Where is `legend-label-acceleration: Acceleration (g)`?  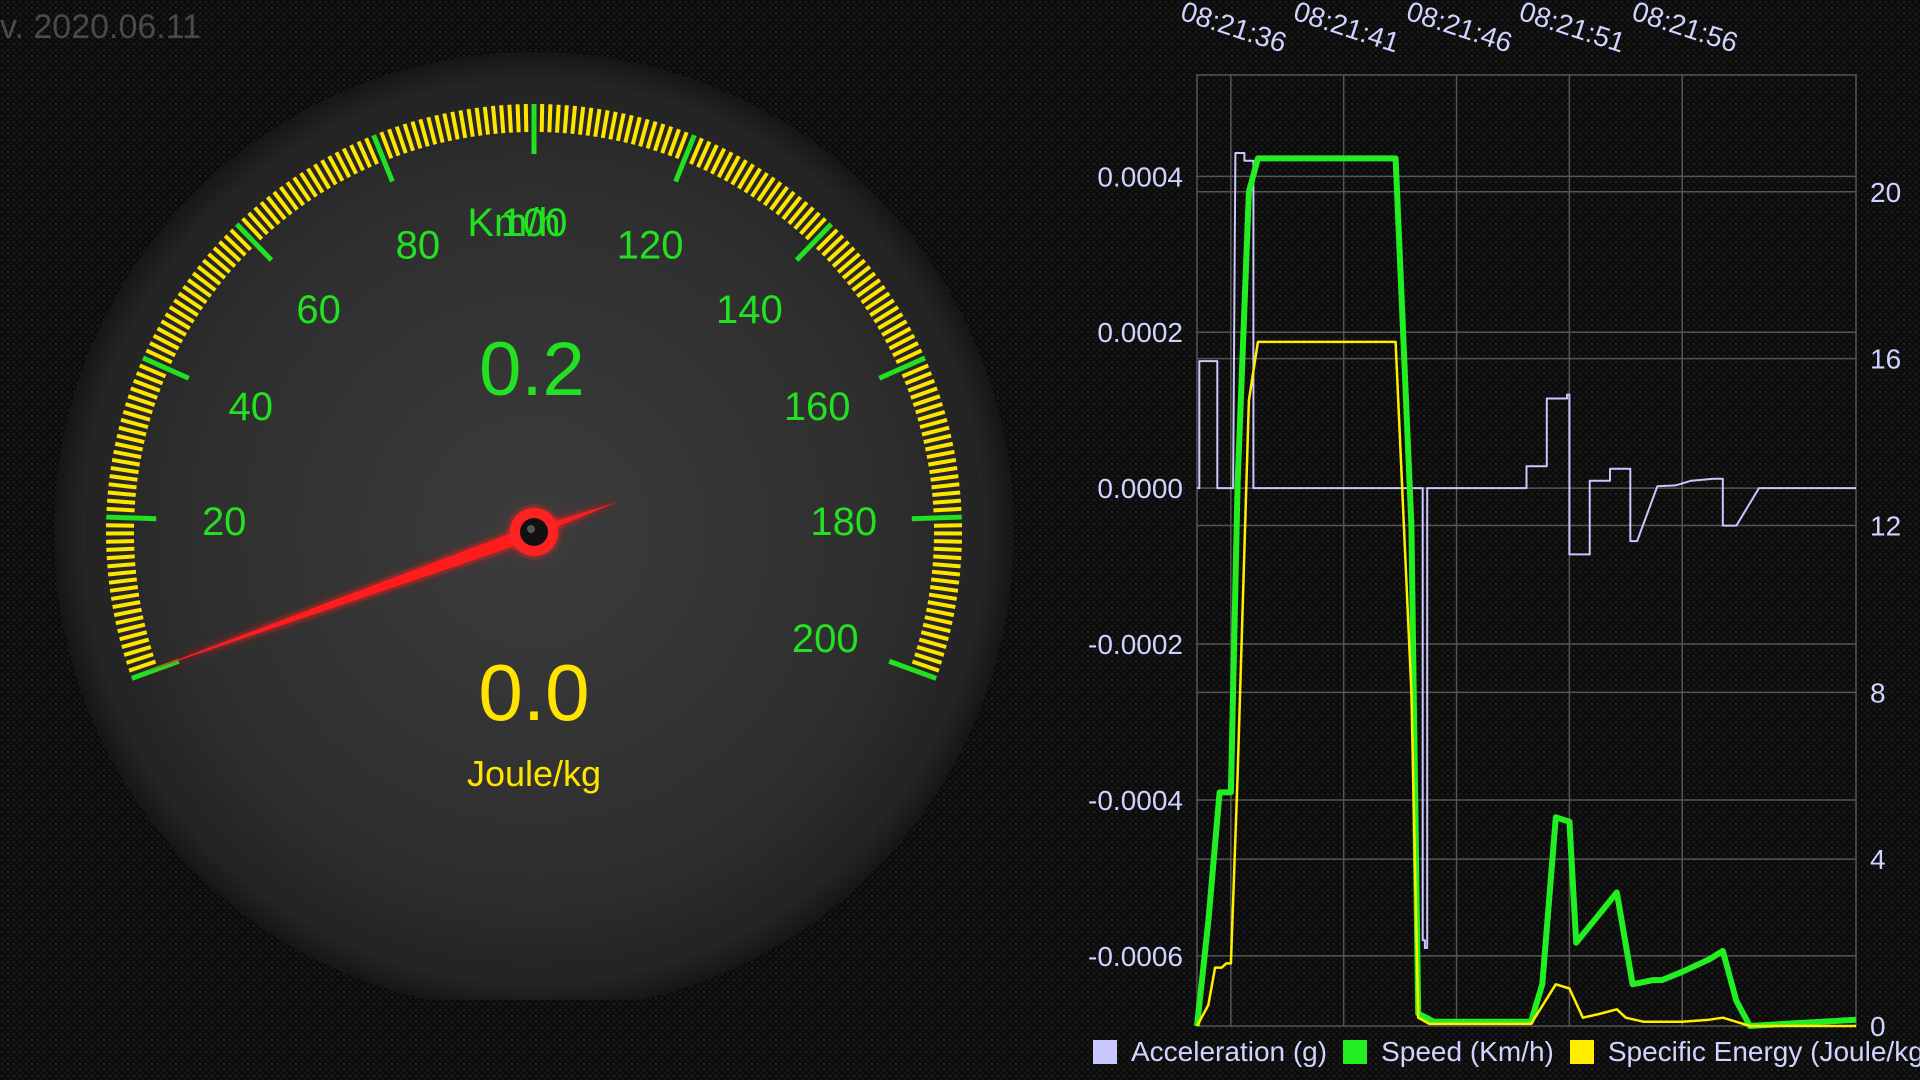 legend-label-acceleration: Acceleration (g) is located at coordinates (1229, 1051).